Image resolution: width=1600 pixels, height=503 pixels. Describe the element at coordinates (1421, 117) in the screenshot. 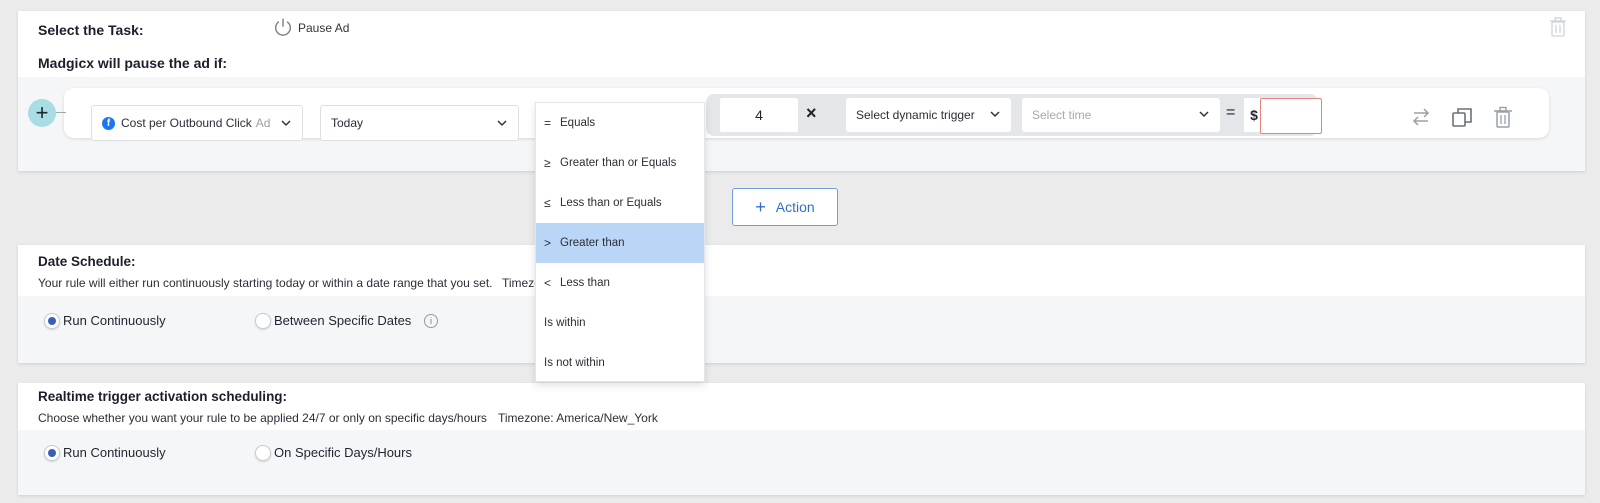

I see `swap-icon` at that location.